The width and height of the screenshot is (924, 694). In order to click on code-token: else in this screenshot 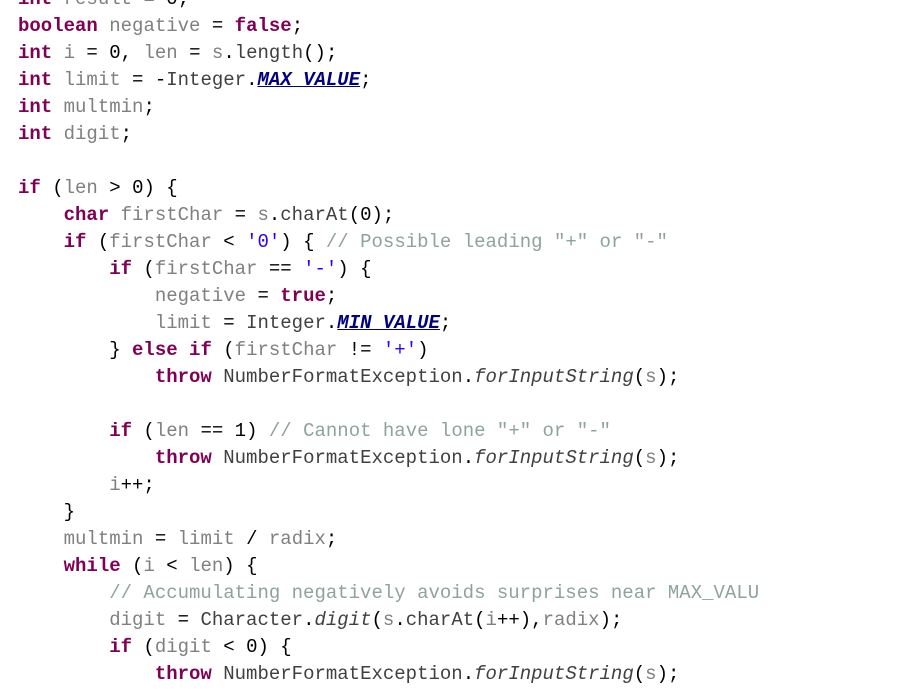, I will do `click(155, 350)`.